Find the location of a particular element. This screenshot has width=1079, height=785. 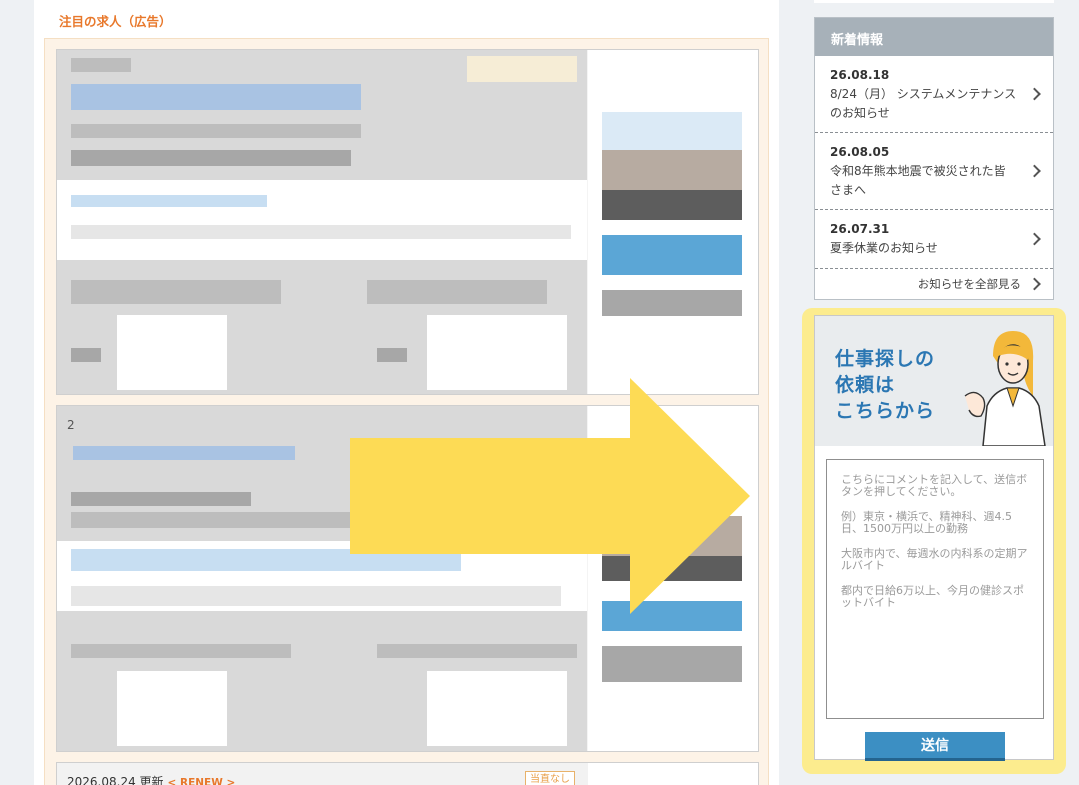

news-date: 26.08.05 is located at coordinates (860, 152).